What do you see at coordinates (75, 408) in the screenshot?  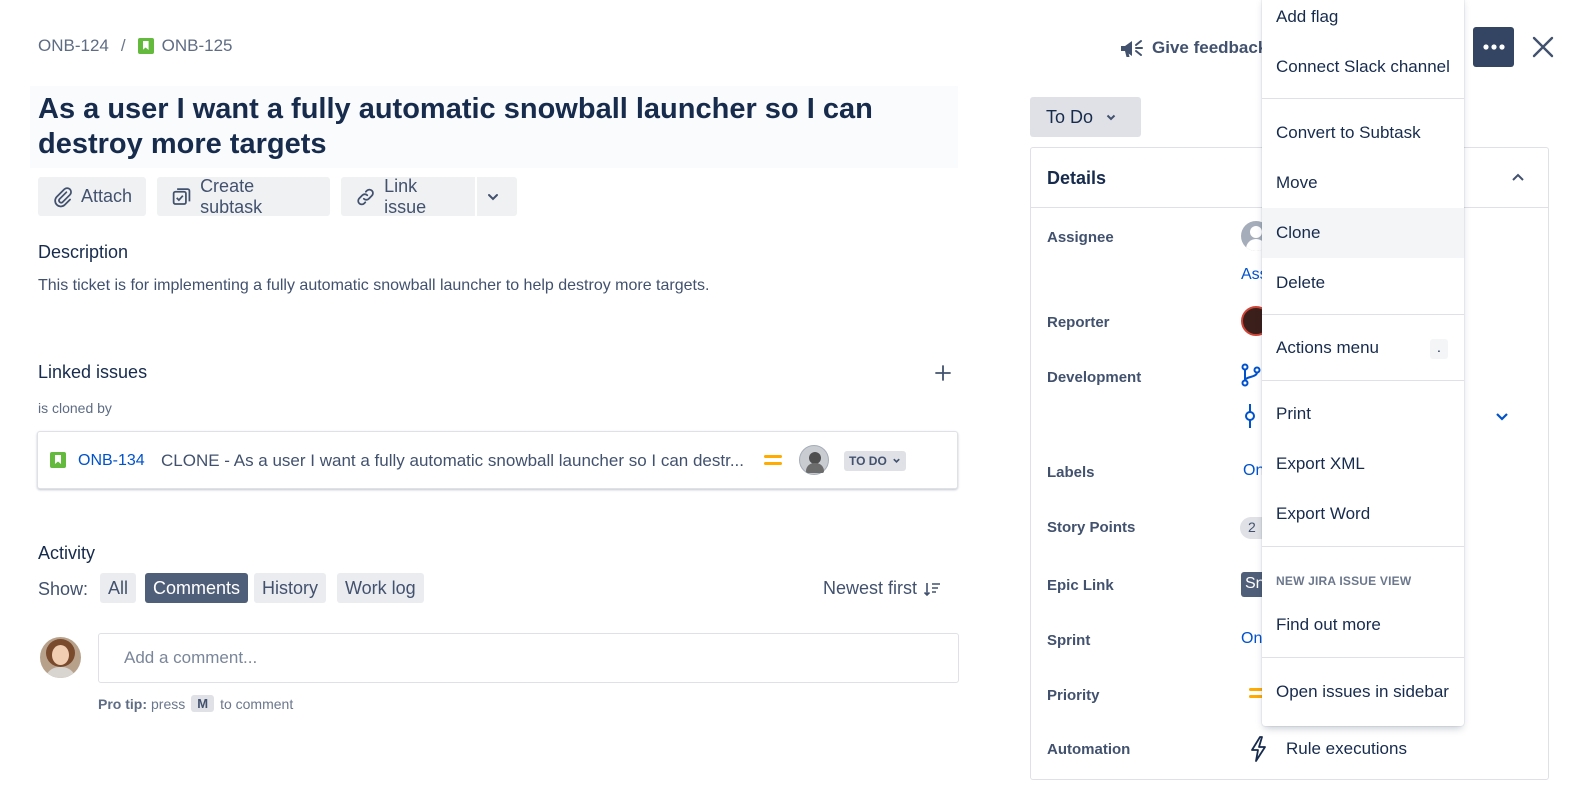 I see `link-relation-label: is cloned by` at bounding box center [75, 408].